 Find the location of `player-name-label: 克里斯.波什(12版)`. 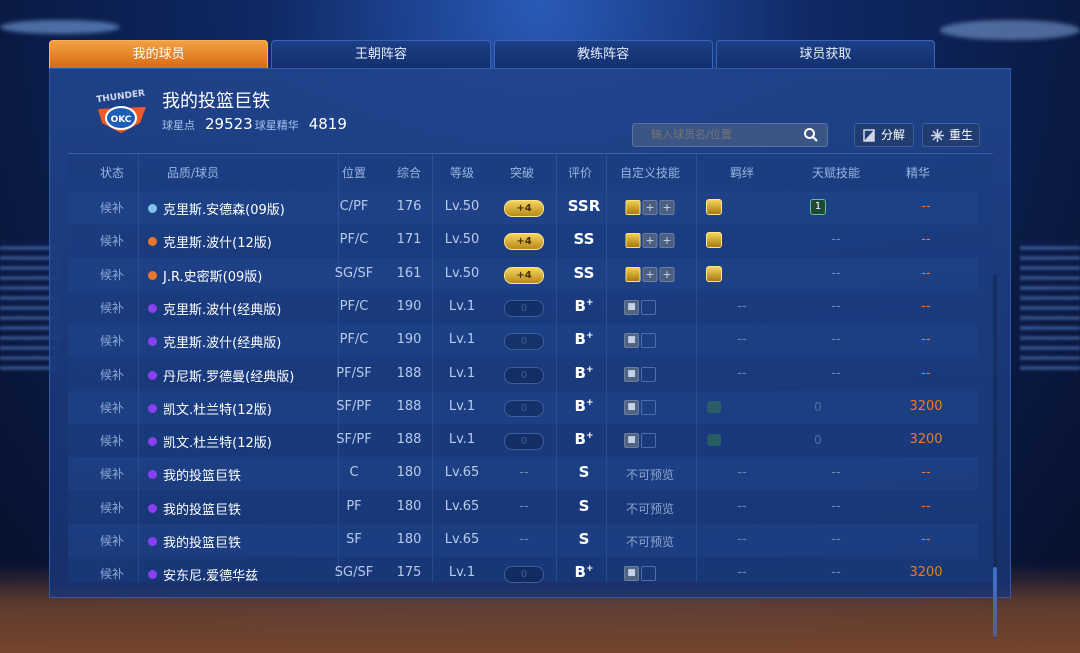

player-name-label: 克里斯.波什(12版) is located at coordinates (217, 244).